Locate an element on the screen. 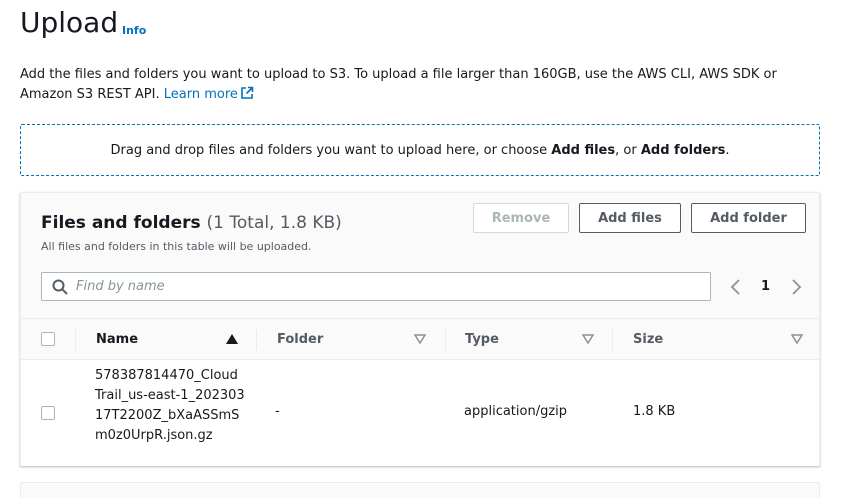 Image resolution: width=849 pixels, height=498 pixels. search-input is located at coordinates (376, 286).